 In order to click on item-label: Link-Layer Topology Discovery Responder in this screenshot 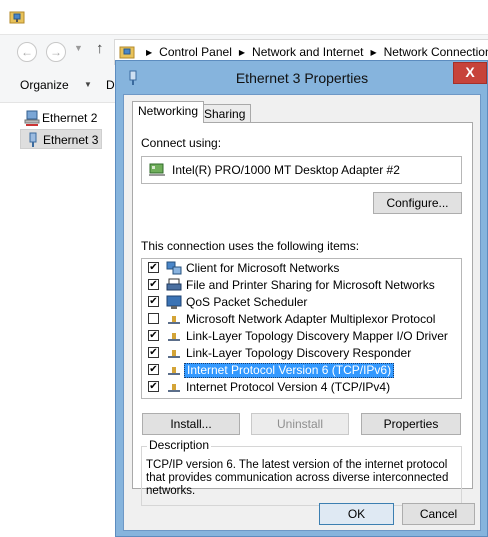, I will do `click(299, 353)`.